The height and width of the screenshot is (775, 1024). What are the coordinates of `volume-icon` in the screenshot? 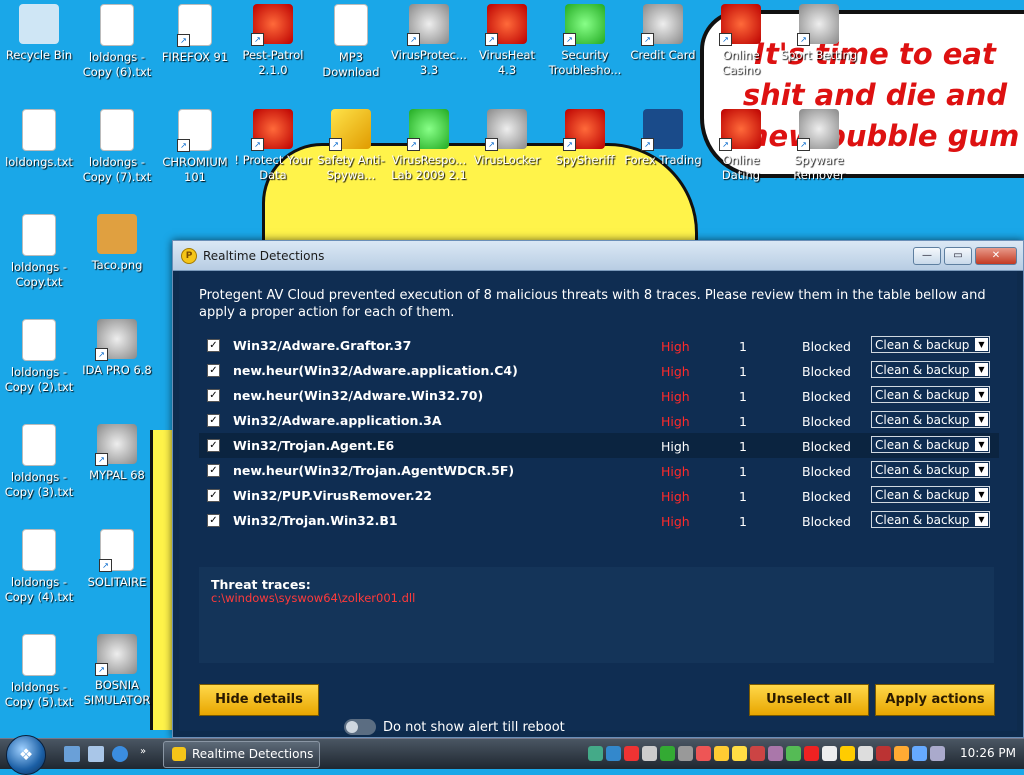 It's located at (937, 753).